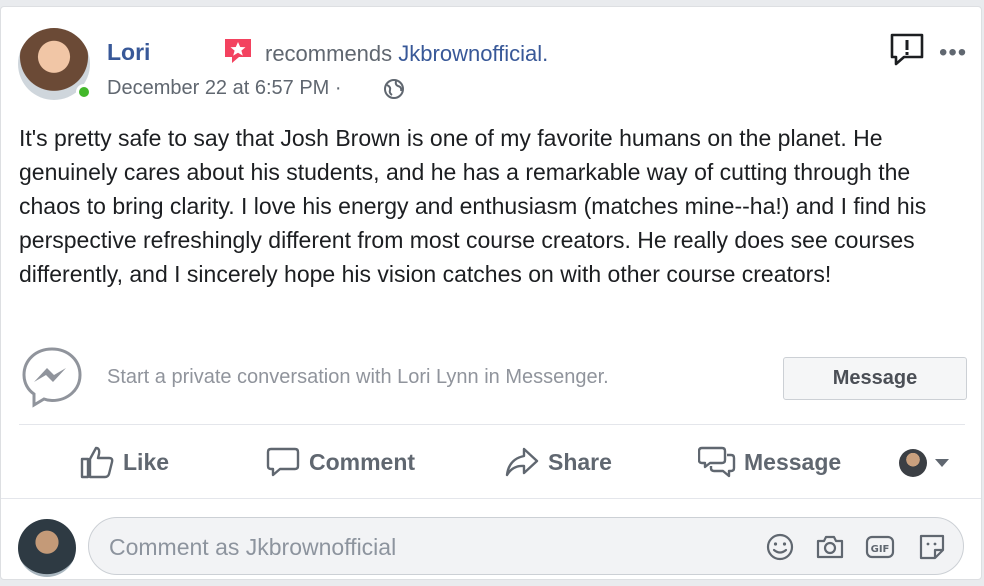 Image resolution: width=984 pixels, height=586 pixels. I want to click on share-icon, so click(522, 462).